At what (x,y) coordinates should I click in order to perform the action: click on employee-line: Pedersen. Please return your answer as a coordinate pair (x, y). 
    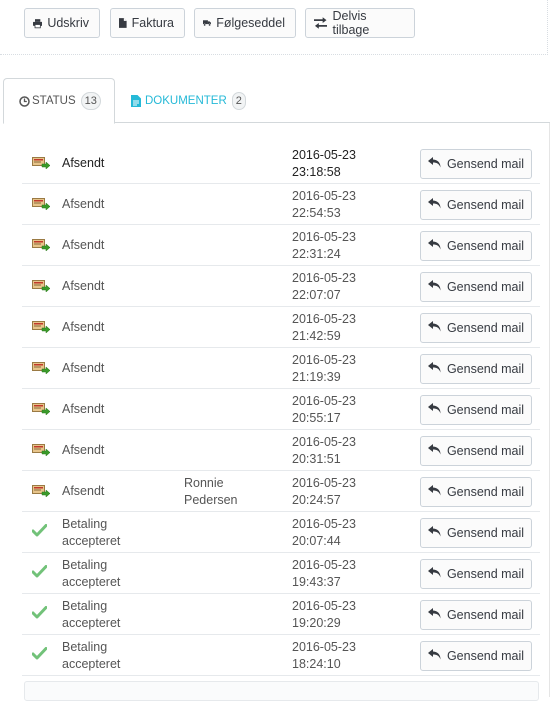
    Looking at the image, I should click on (211, 500).